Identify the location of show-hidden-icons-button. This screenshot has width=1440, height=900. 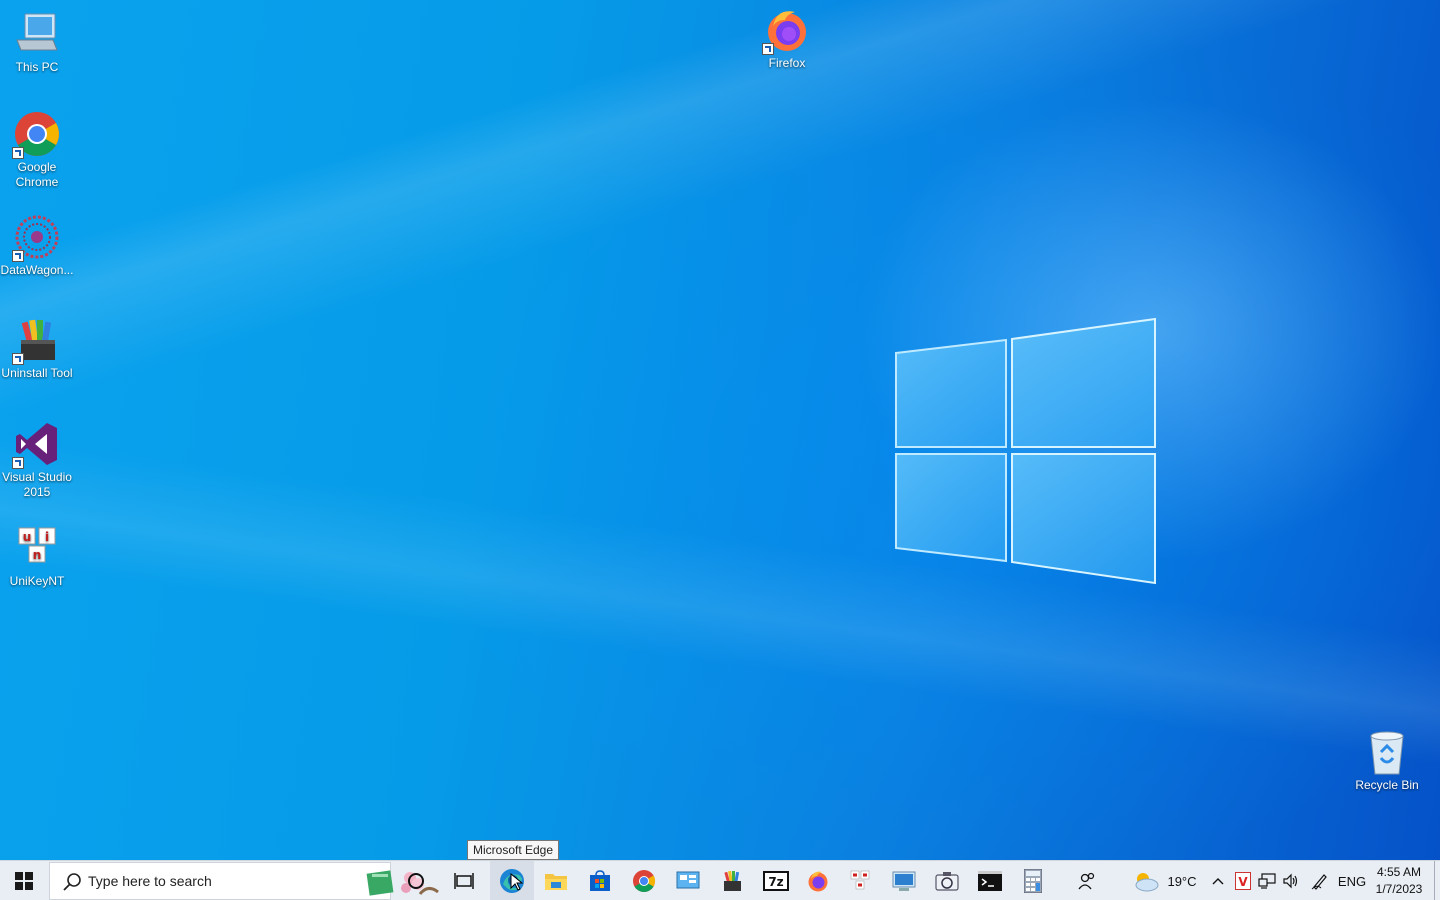
(1218, 880).